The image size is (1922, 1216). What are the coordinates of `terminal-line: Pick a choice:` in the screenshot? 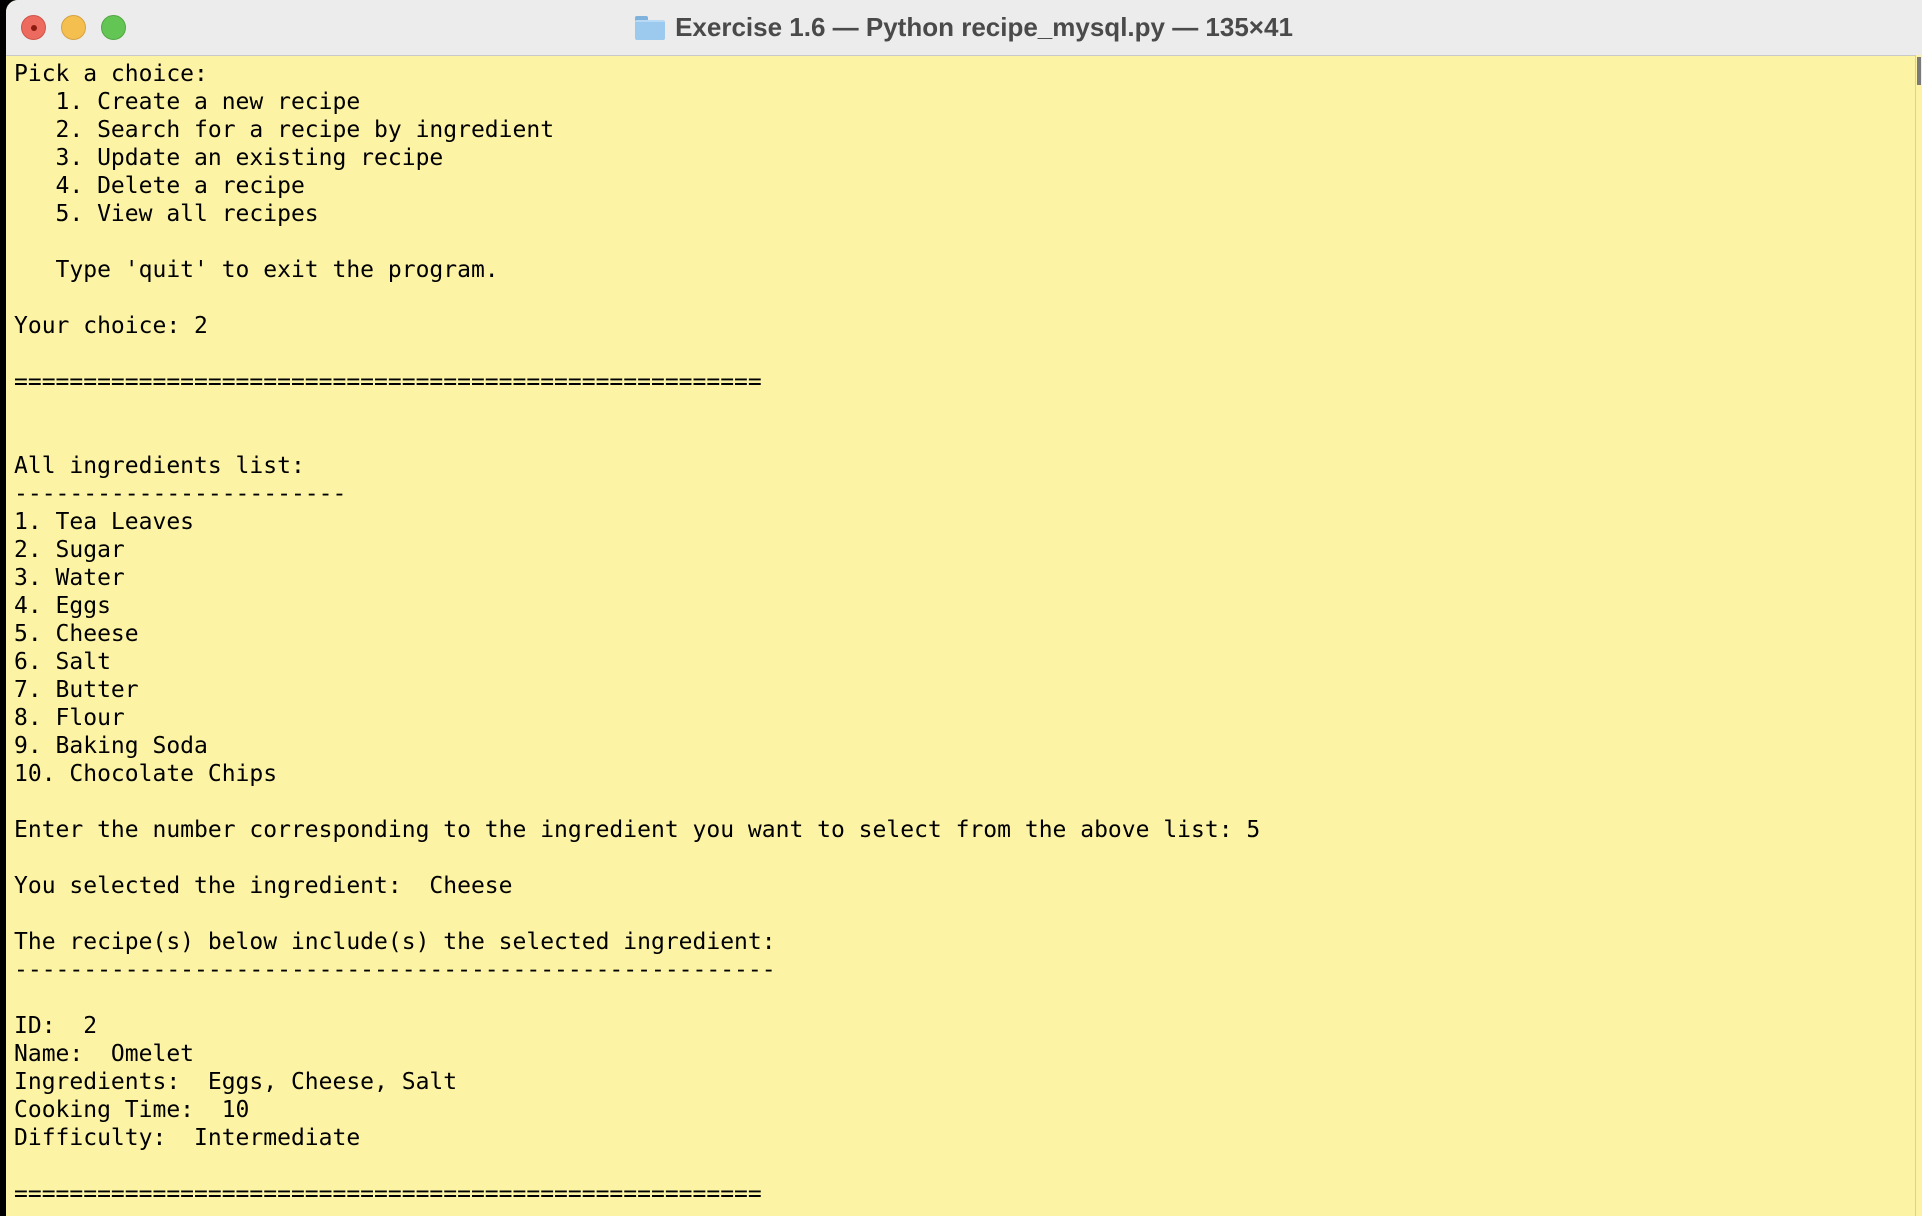 It's located at (111, 74).